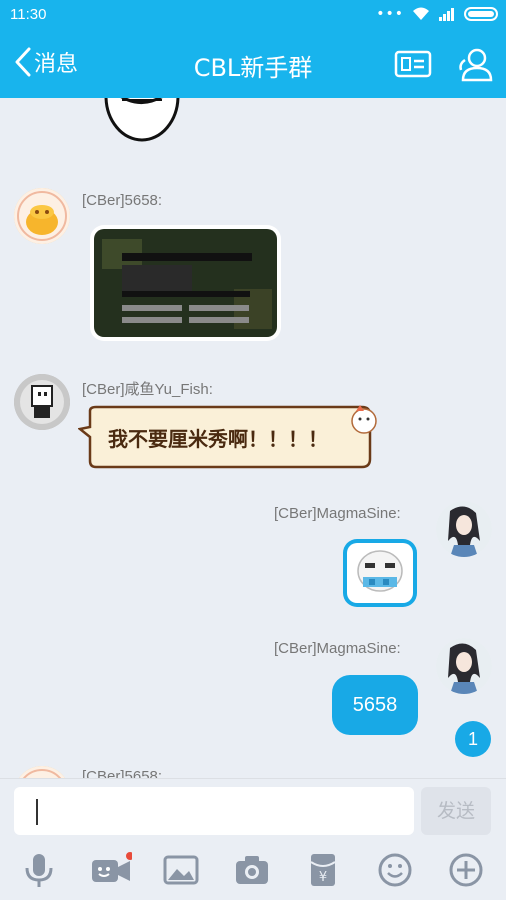 The width and height of the screenshot is (506, 900). Describe the element at coordinates (253, 15) in the screenshot. I see `status-bar: 11:30 •••` at that location.